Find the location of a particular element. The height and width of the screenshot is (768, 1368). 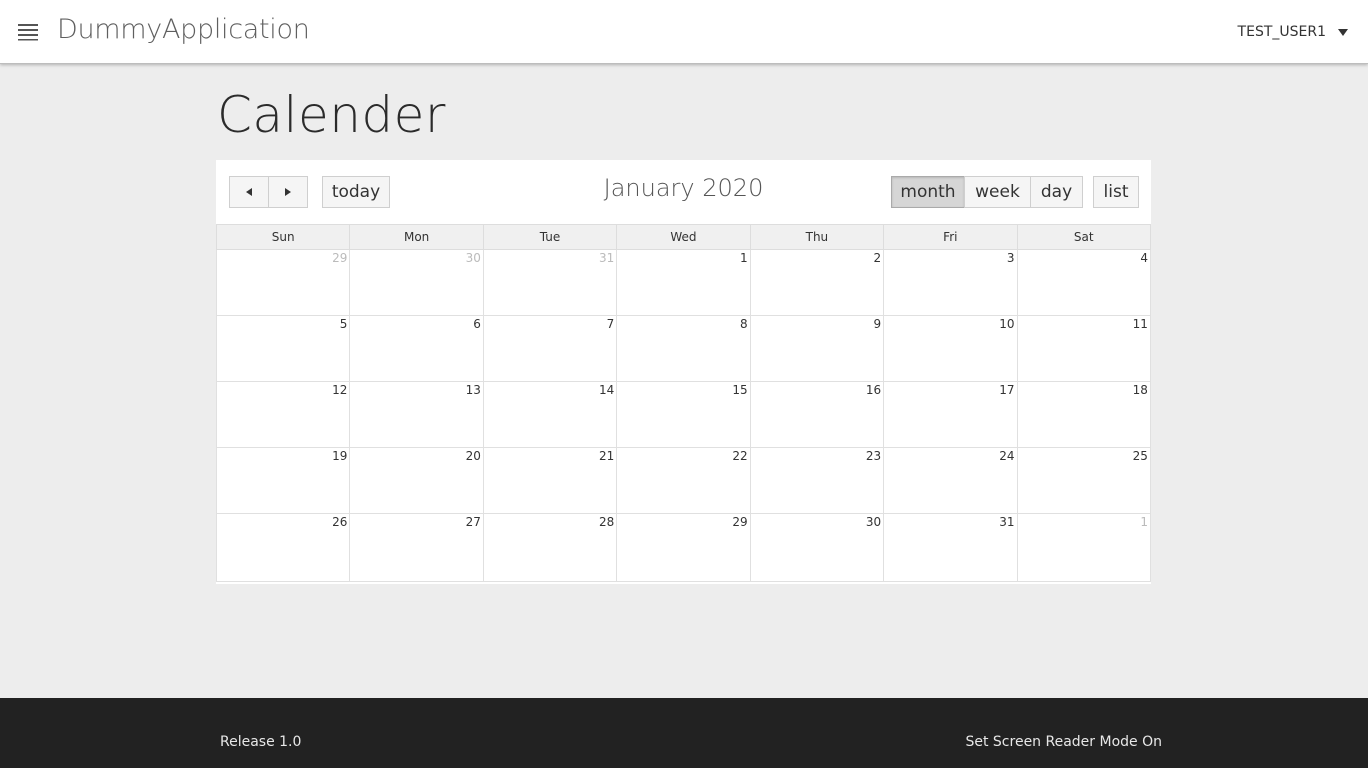

app-title: DummyApplication is located at coordinates (183, 29).